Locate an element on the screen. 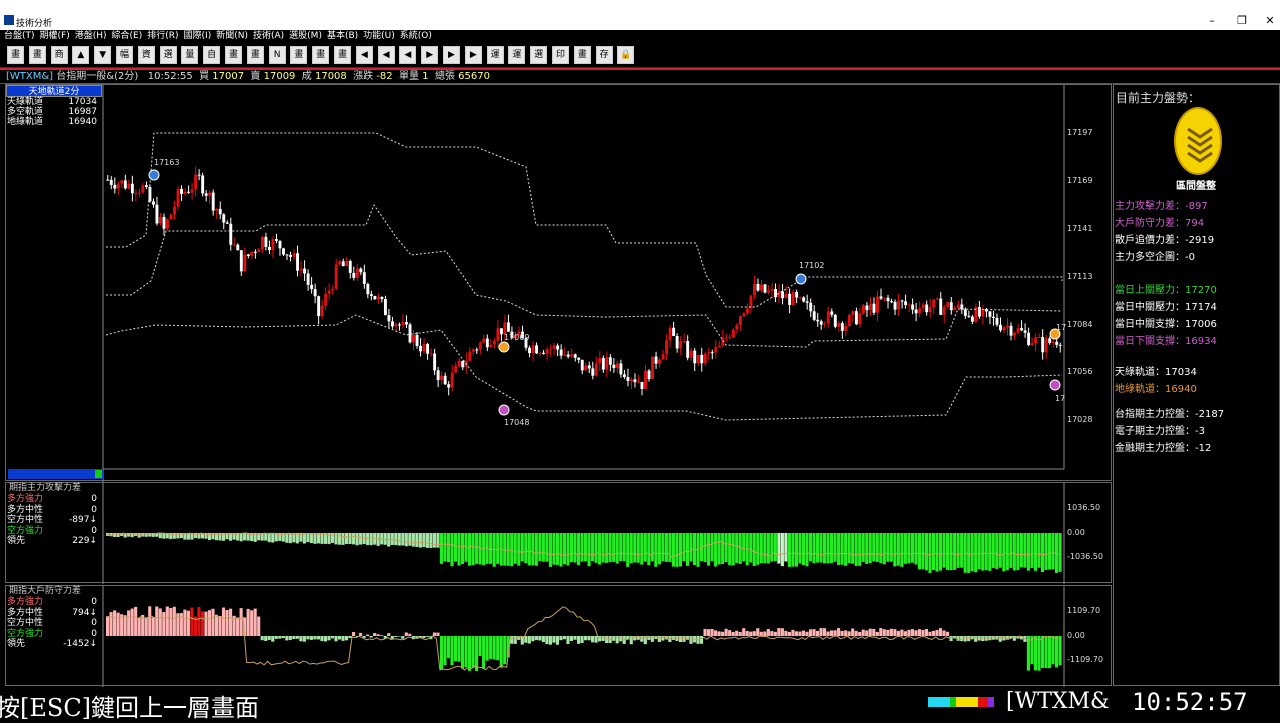 The width and height of the screenshot is (1280, 723). menu-item: 期權(F) is located at coordinates (55, 36).